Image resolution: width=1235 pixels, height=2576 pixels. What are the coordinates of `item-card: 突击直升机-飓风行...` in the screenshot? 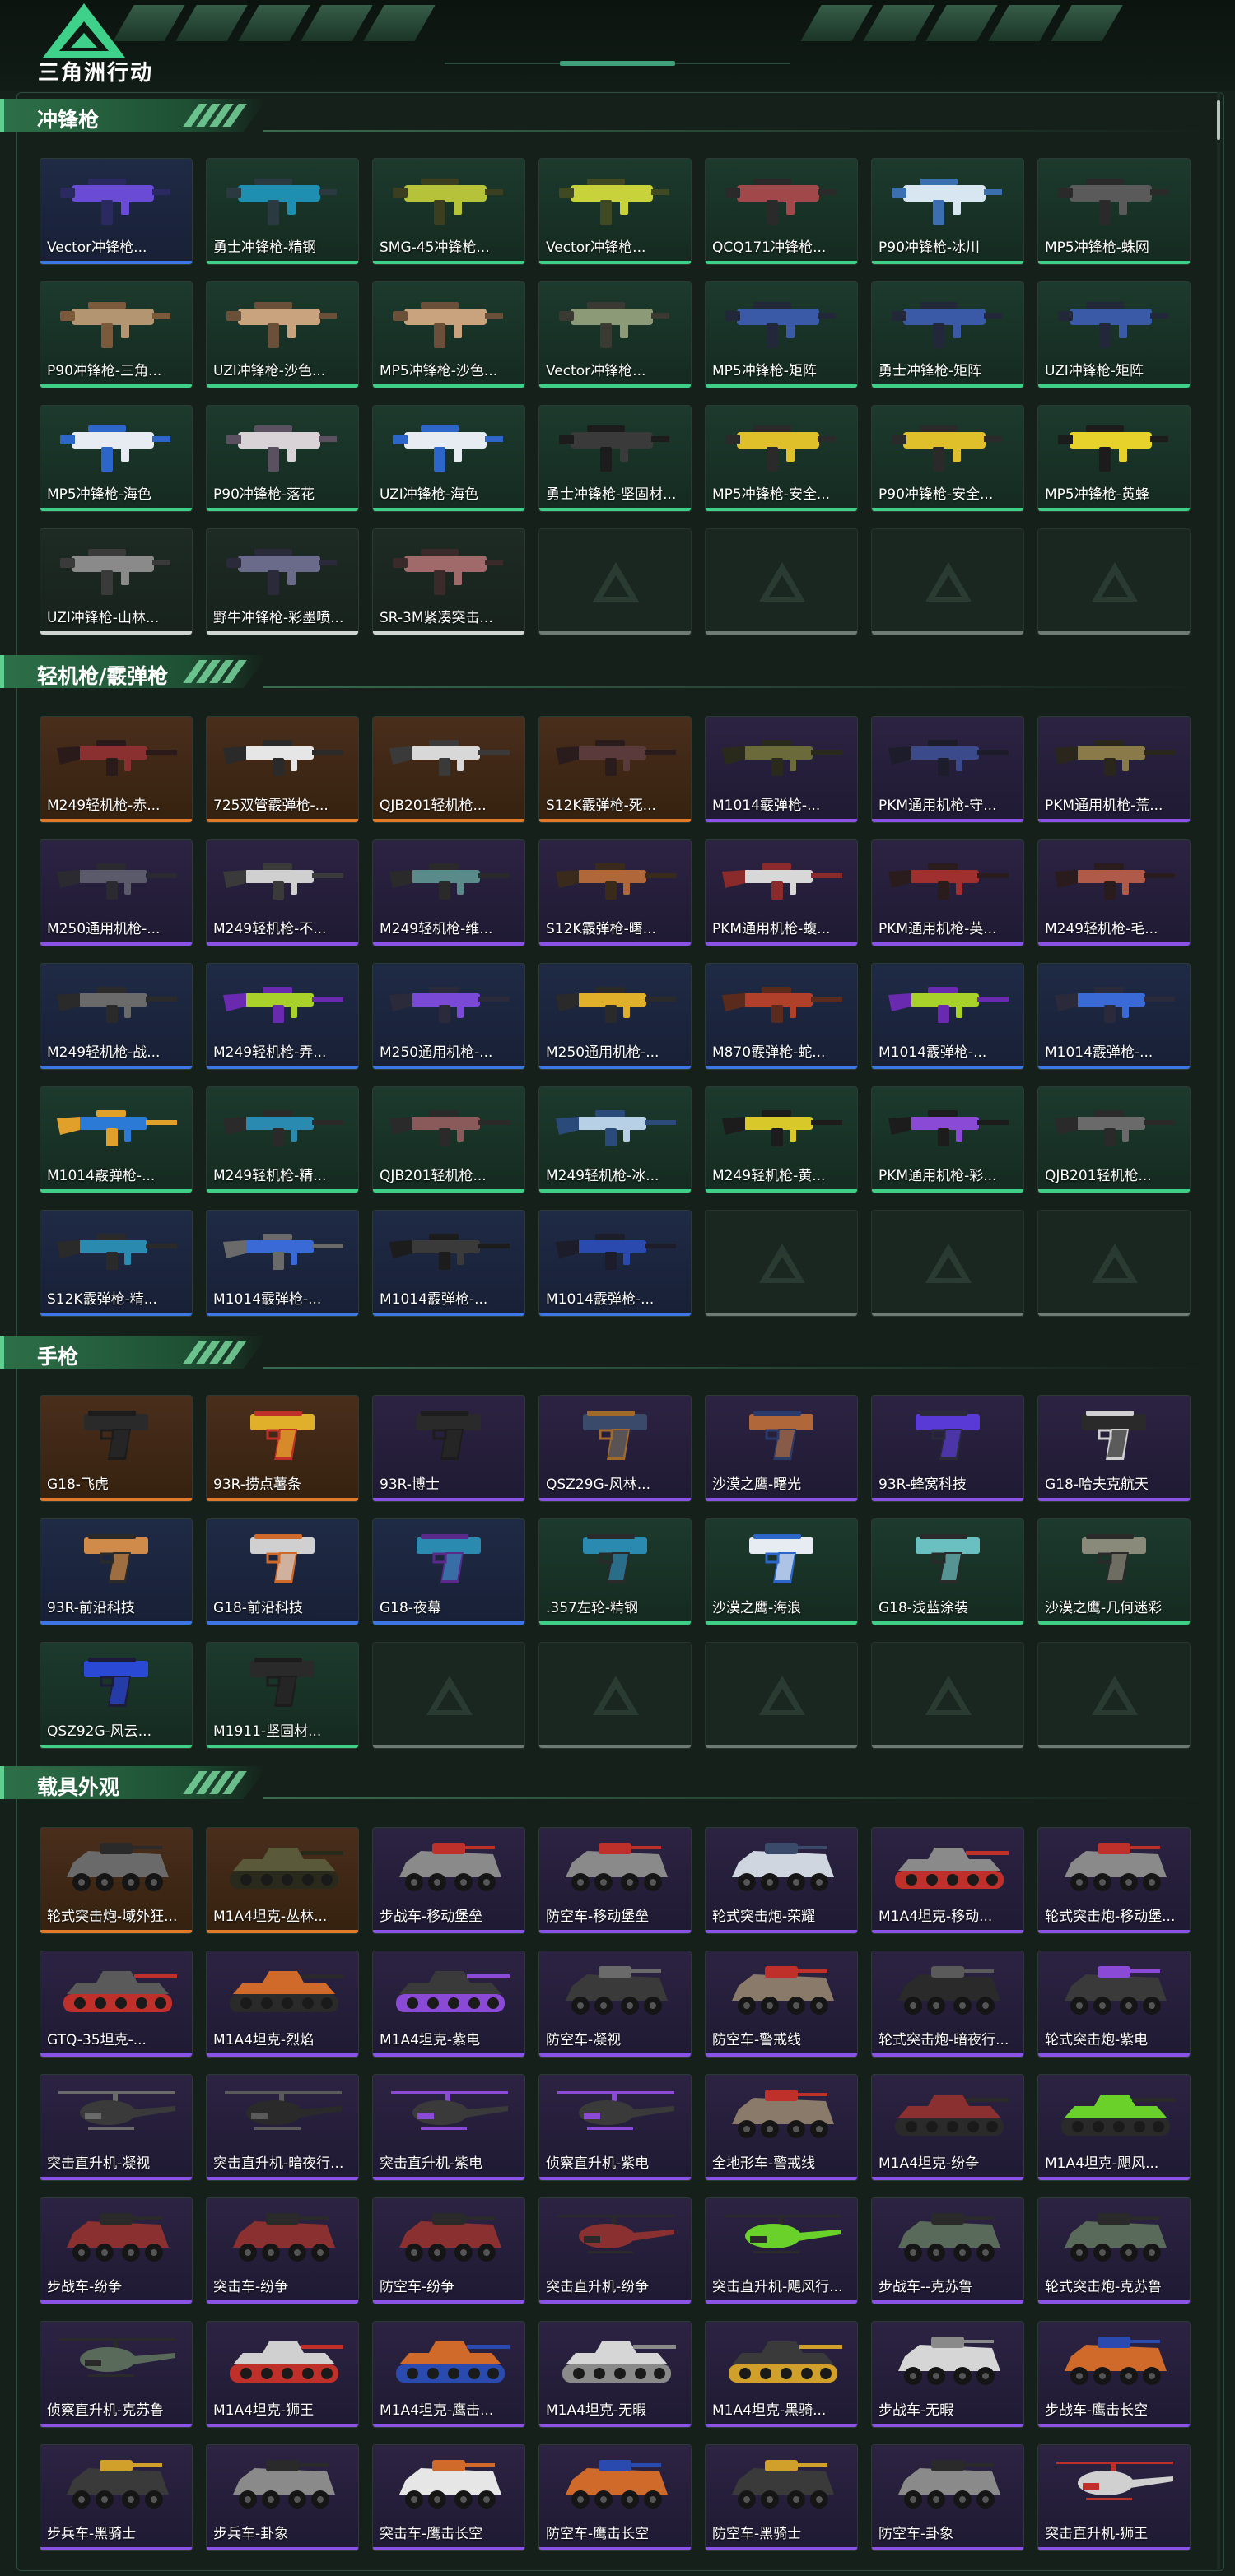 It's located at (781, 2250).